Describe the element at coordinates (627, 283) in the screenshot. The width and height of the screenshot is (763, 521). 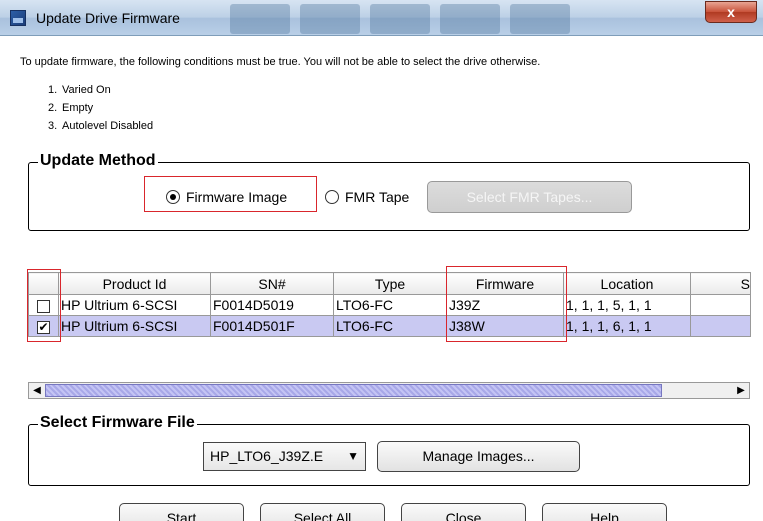
I see `header-location: Location` at that location.